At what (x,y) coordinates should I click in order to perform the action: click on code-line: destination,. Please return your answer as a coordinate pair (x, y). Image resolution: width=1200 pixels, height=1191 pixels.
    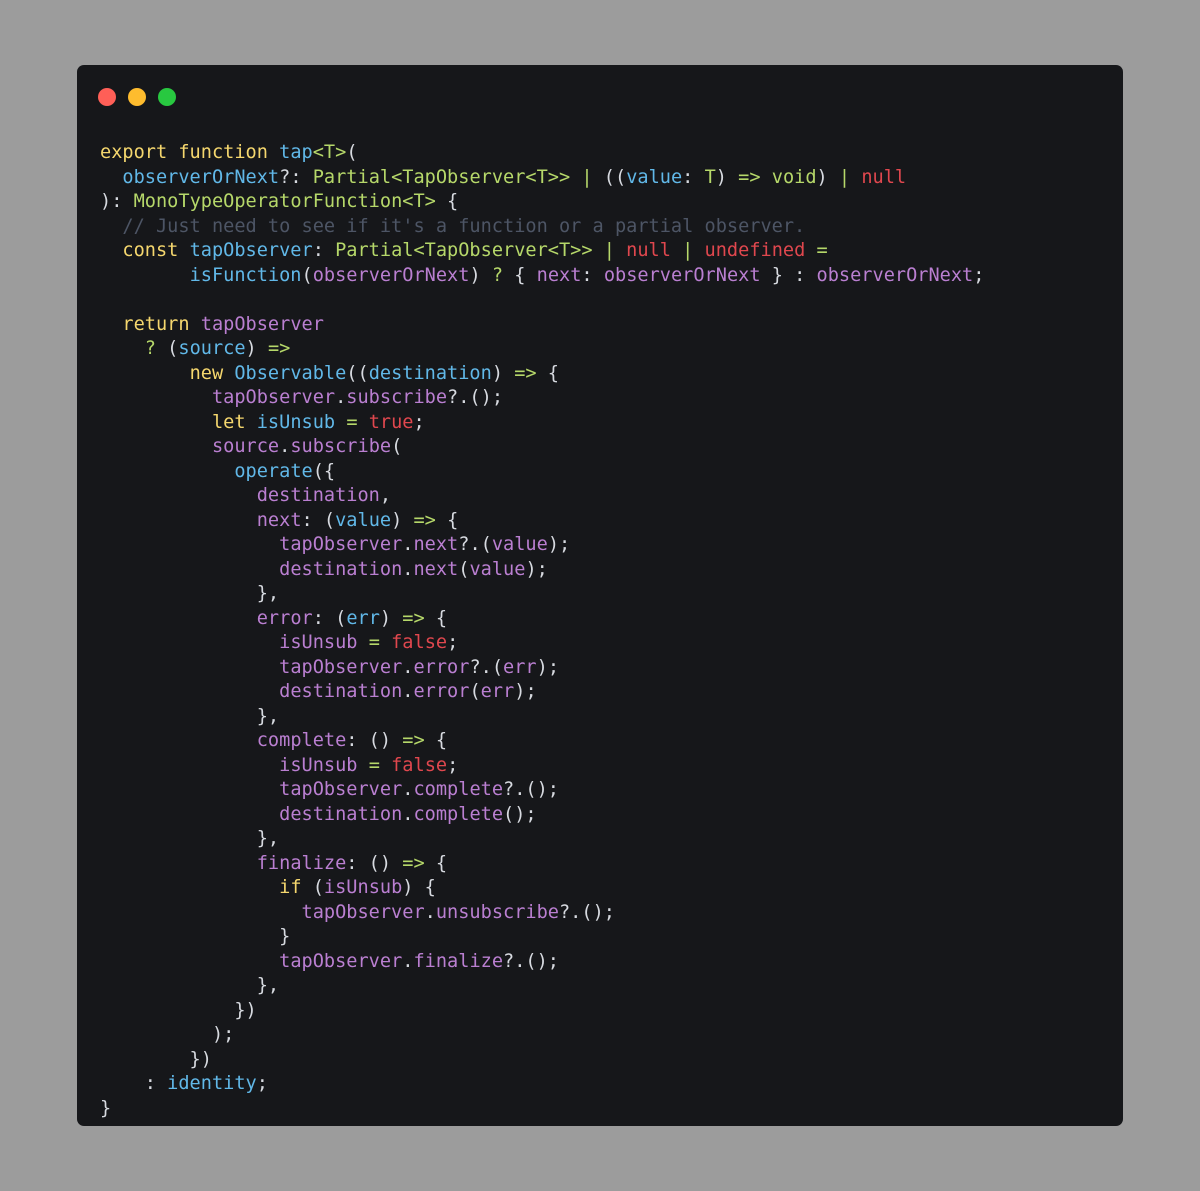
    Looking at the image, I should click on (542, 496).